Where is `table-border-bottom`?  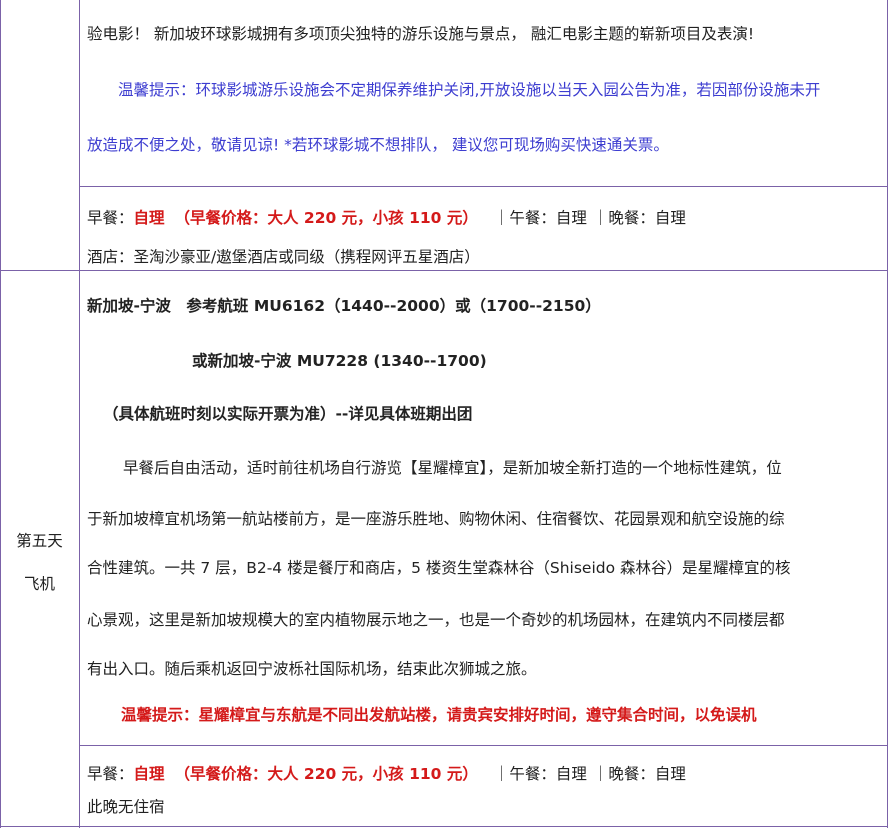
table-border-bottom is located at coordinates (444, 826).